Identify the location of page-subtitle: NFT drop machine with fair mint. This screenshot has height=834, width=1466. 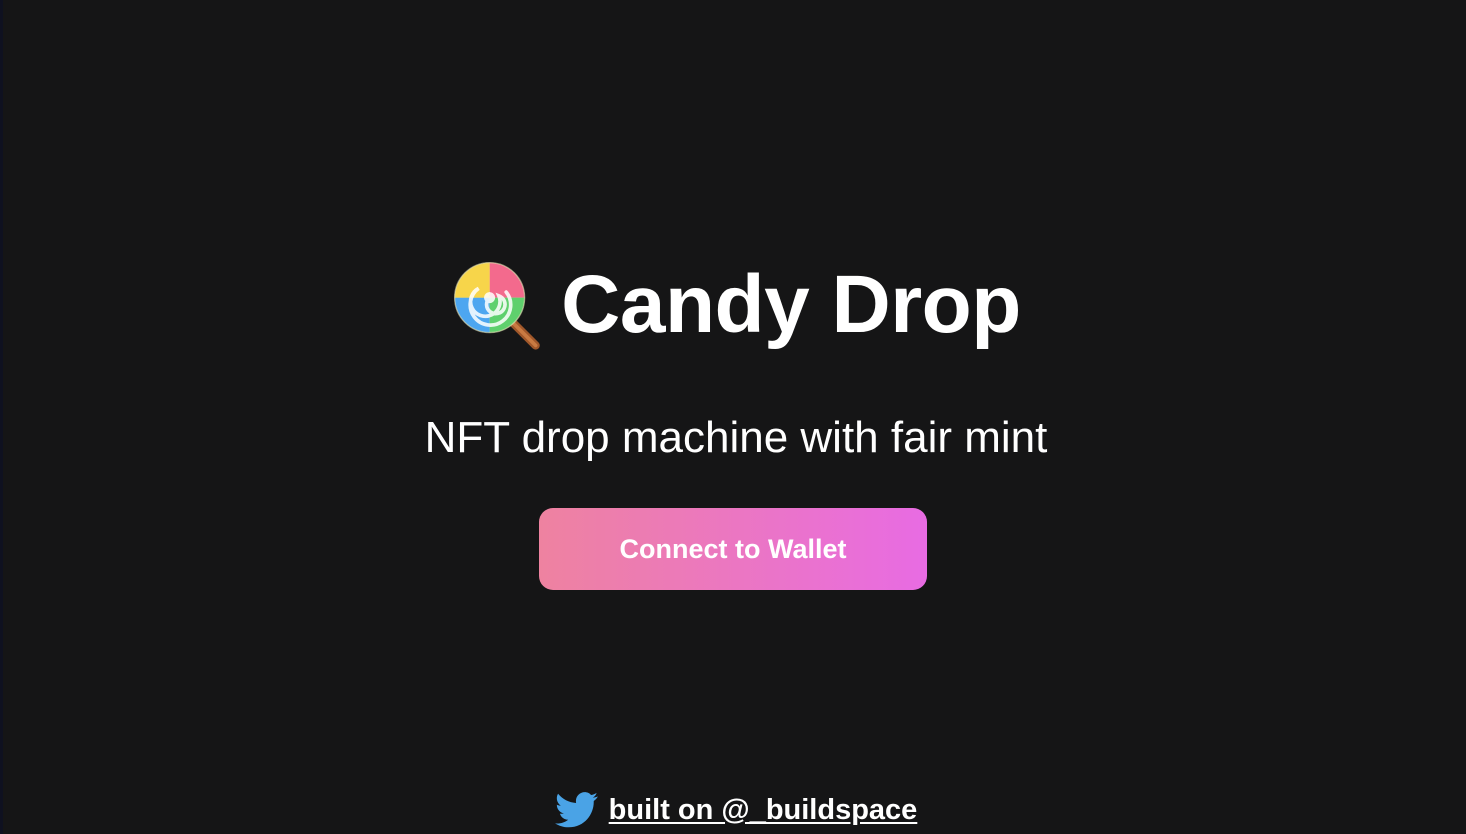
(736, 437).